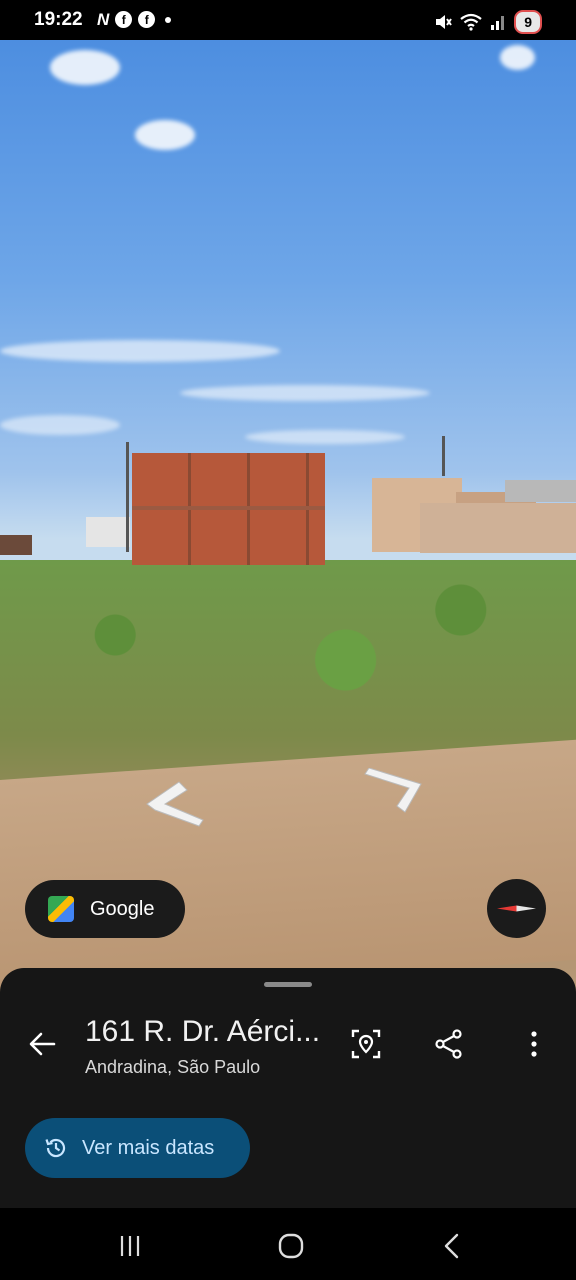 This screenshot has width=576, height=1280. Describe the element at coordinates (175, 804) in the screenshot. I see `left-arrow` at that location.